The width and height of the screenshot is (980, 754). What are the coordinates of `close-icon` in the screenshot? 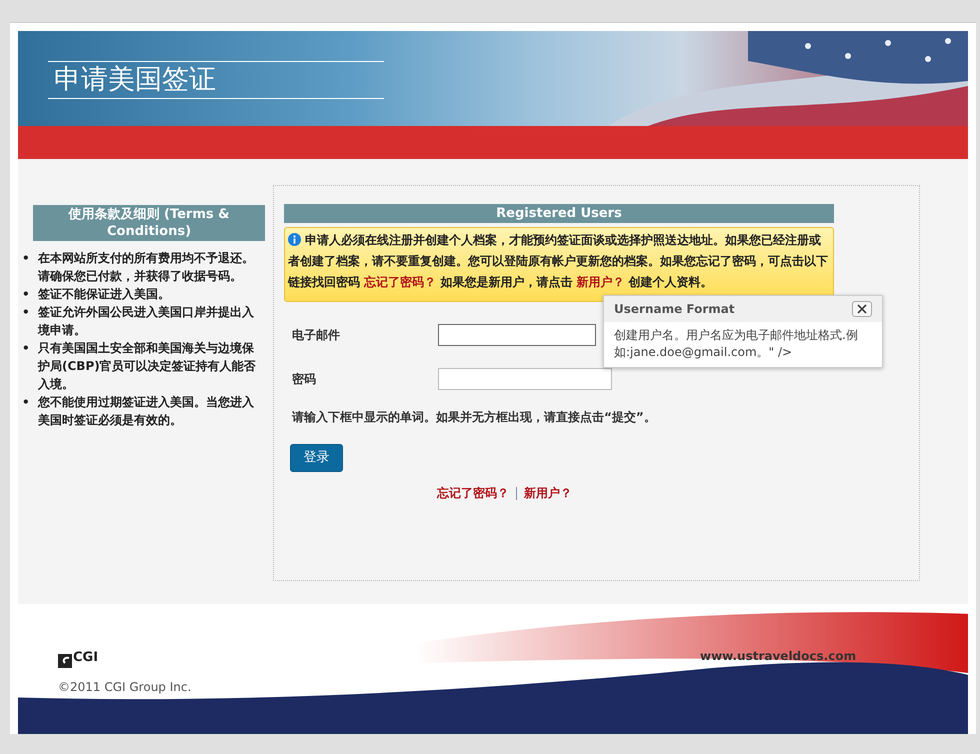 It's located at (862, 309).